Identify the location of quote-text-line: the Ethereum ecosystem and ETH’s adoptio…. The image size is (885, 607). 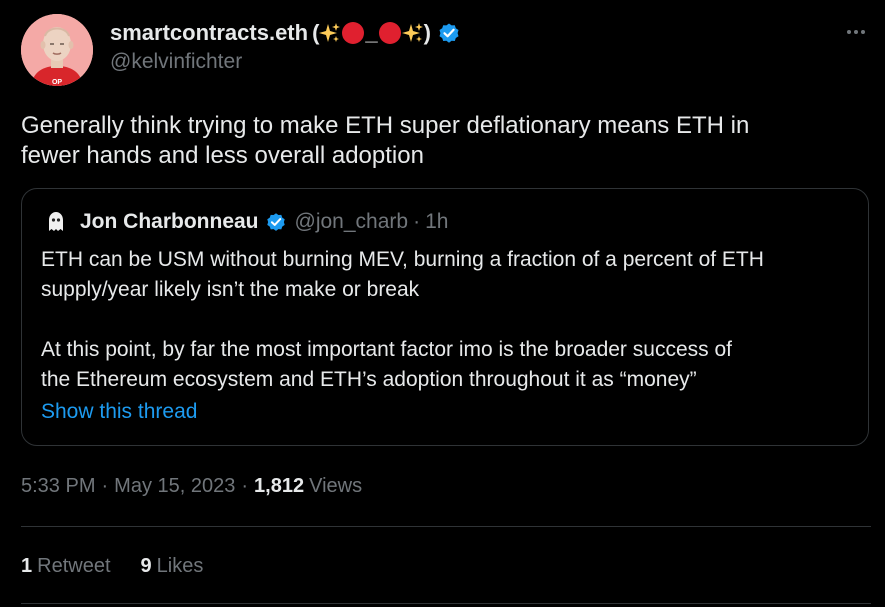
(369, 379).